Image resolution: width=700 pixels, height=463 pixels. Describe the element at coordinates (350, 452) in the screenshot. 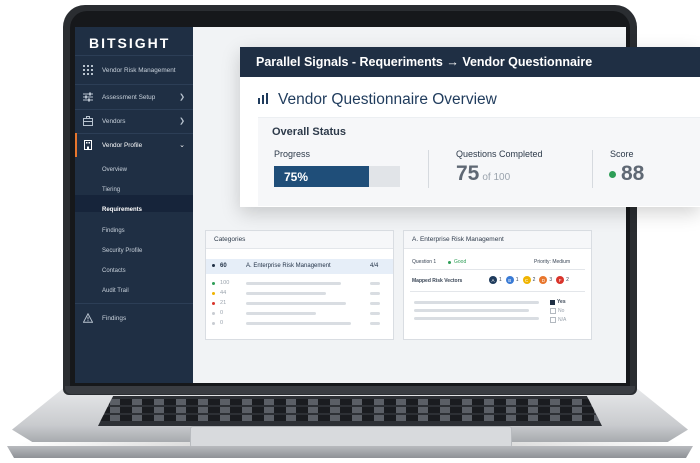

I see `laptop-front-edge` at that location.